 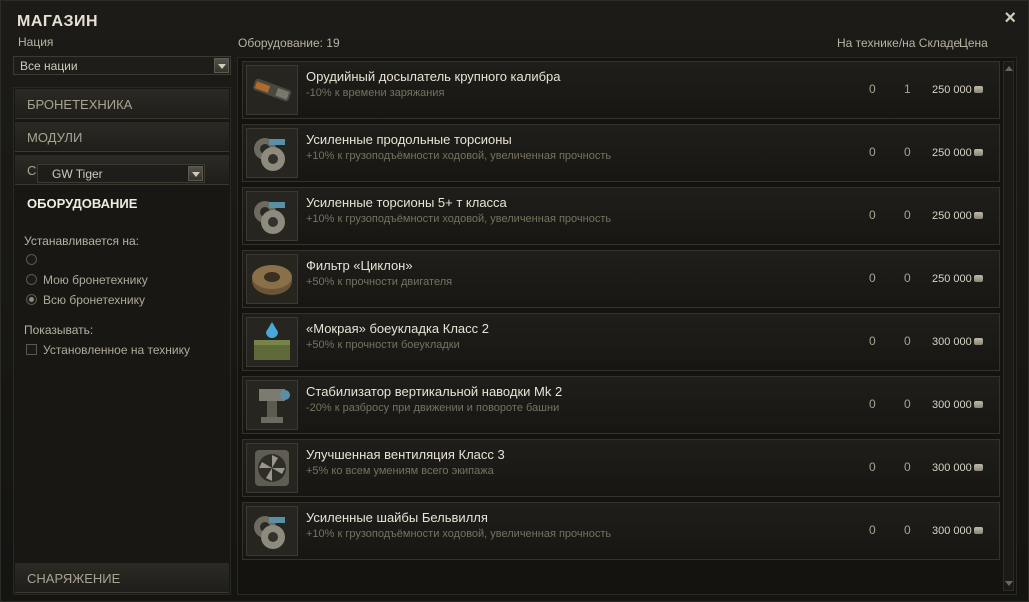 What do you see at coordinates (272, 342) in the screenshot?
I see `wet-ammo-rack-icon` at bounding box center [272, 342].